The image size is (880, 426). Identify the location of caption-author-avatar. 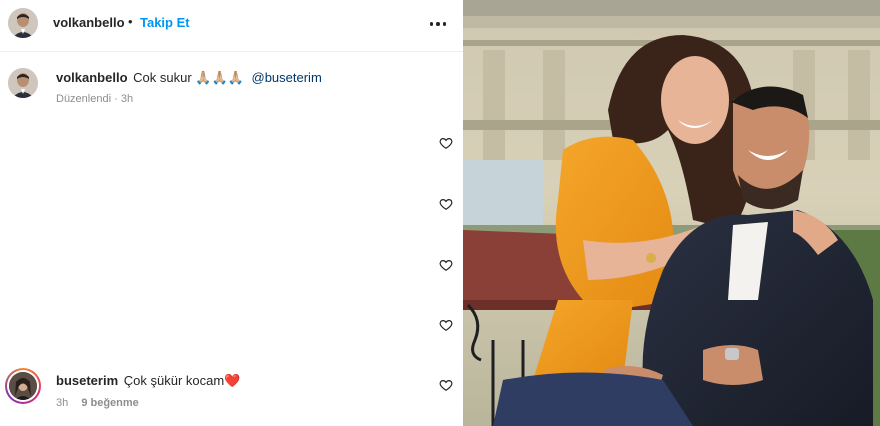
(23, 83).